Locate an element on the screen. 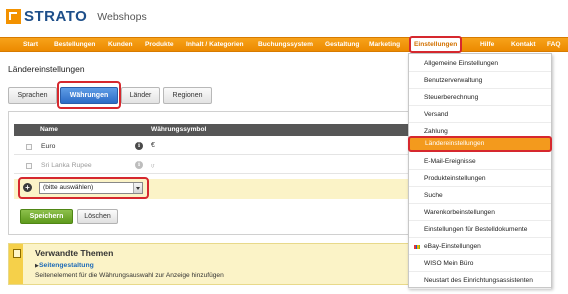 This screenshot has width=568, height=294. nav-kunden: Kunden is located at coordinates (120, 44).